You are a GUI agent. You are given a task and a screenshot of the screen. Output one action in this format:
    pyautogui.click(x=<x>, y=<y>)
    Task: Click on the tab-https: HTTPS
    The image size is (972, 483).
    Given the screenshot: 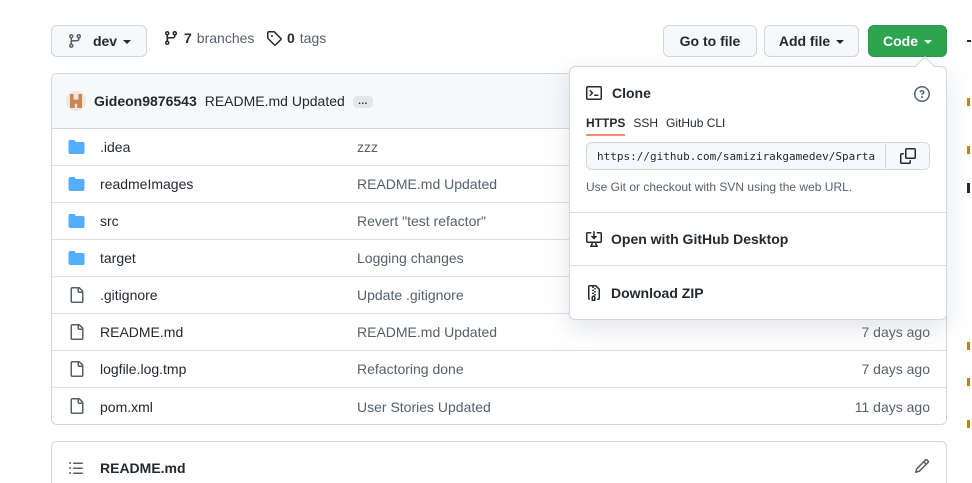 What is the action you would take?
    pyautogui.click(x=606, y=126)
    